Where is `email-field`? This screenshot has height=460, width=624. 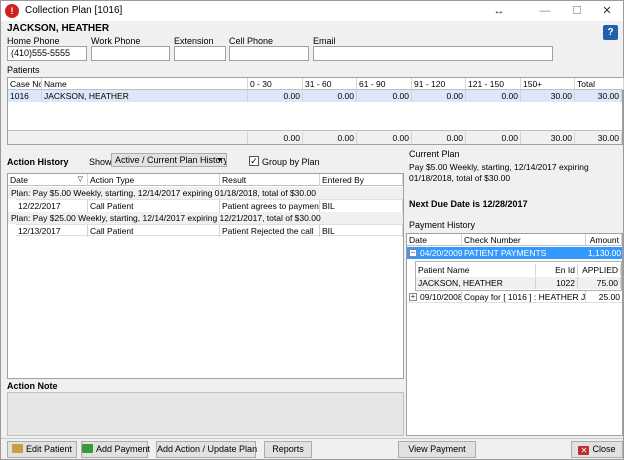
email-field is located at coordinates (433, 53).